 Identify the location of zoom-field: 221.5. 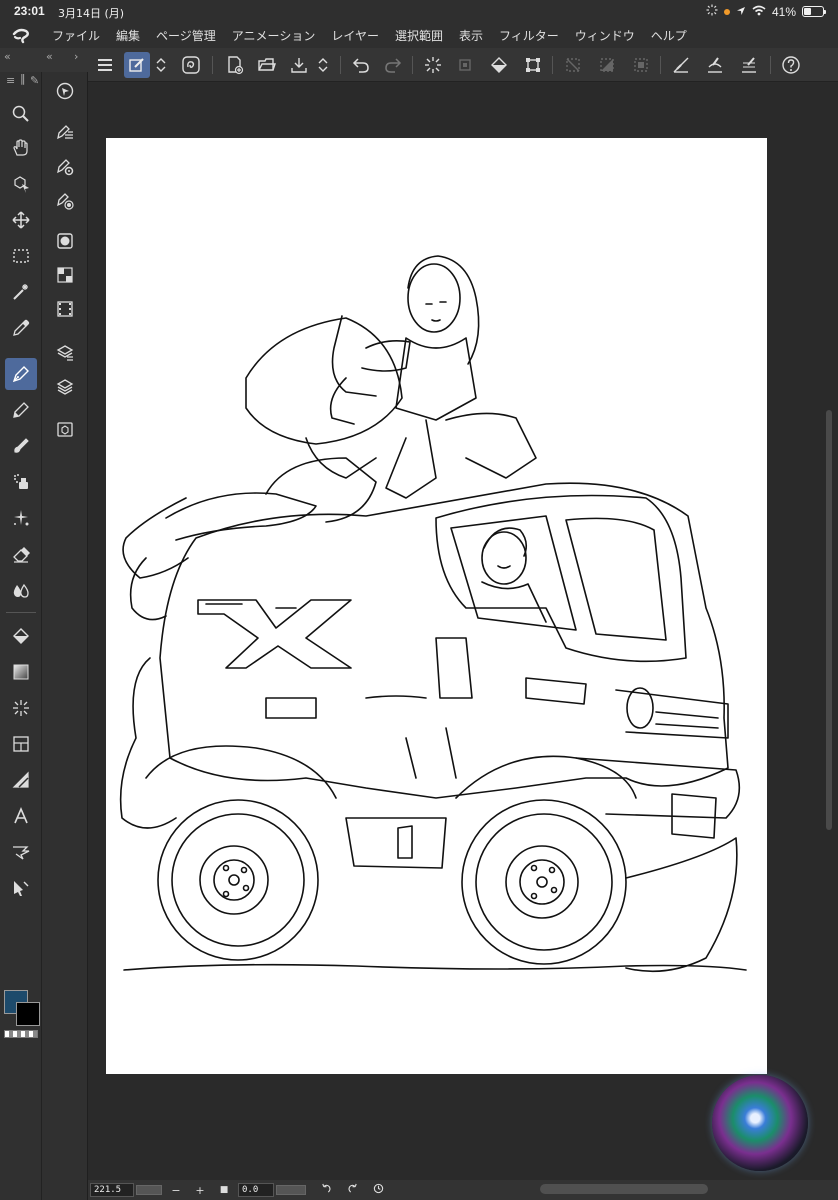
(112, 1190).